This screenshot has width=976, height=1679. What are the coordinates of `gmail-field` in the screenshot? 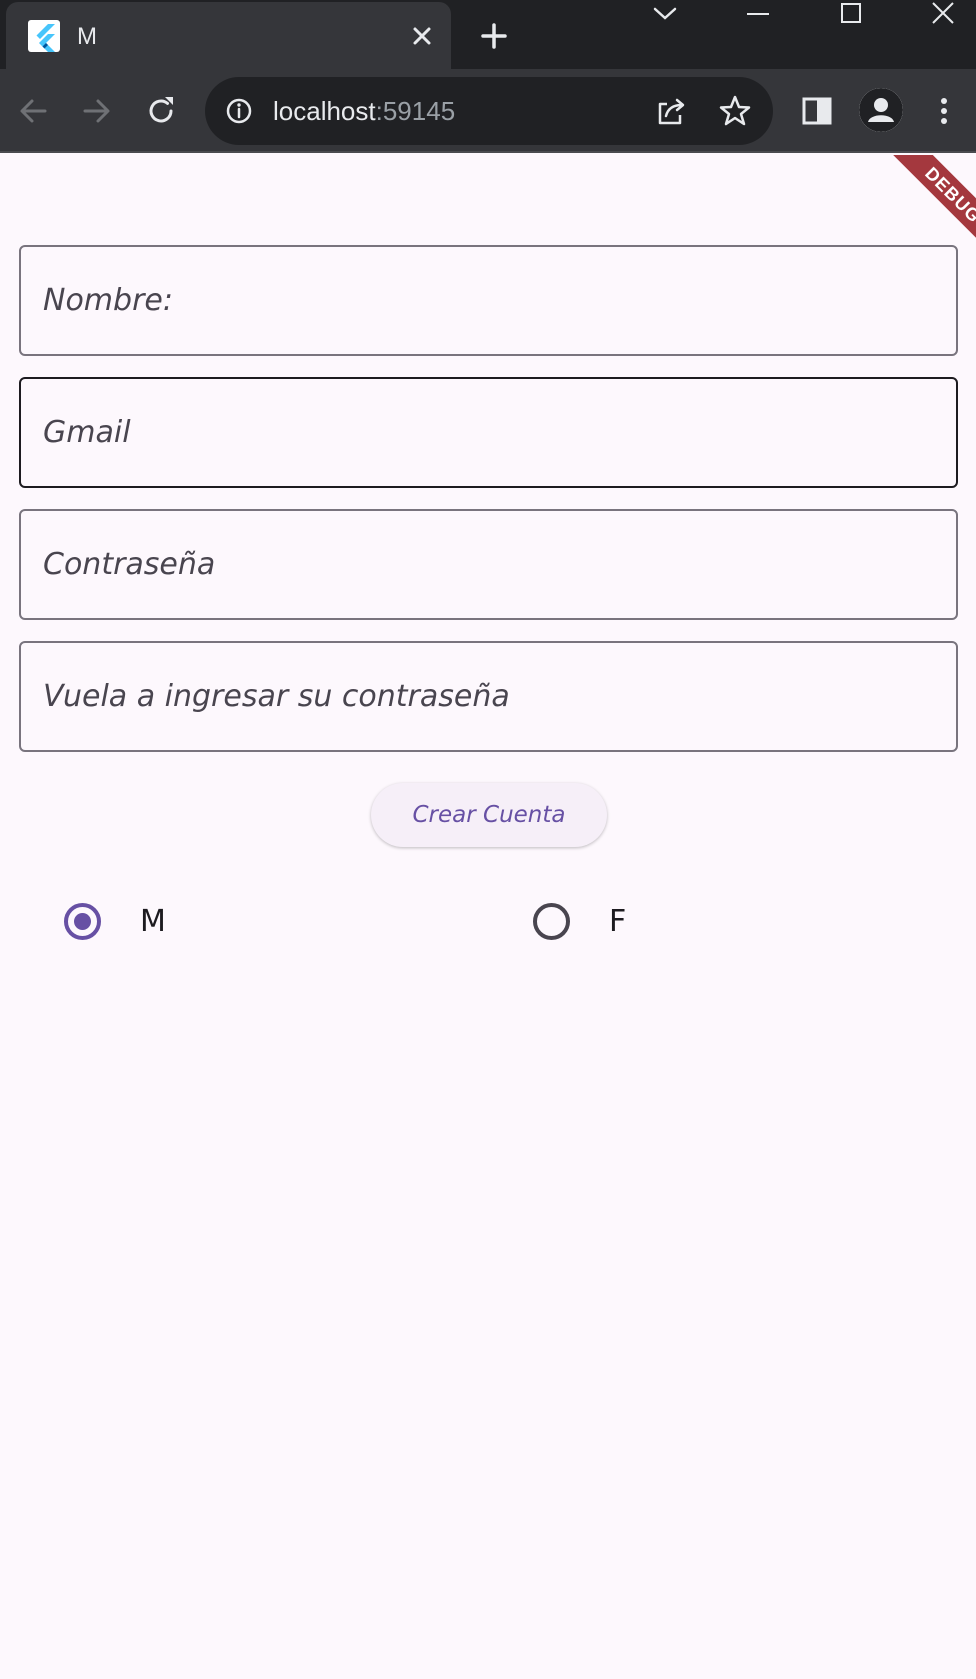 It's located at (488, 432).